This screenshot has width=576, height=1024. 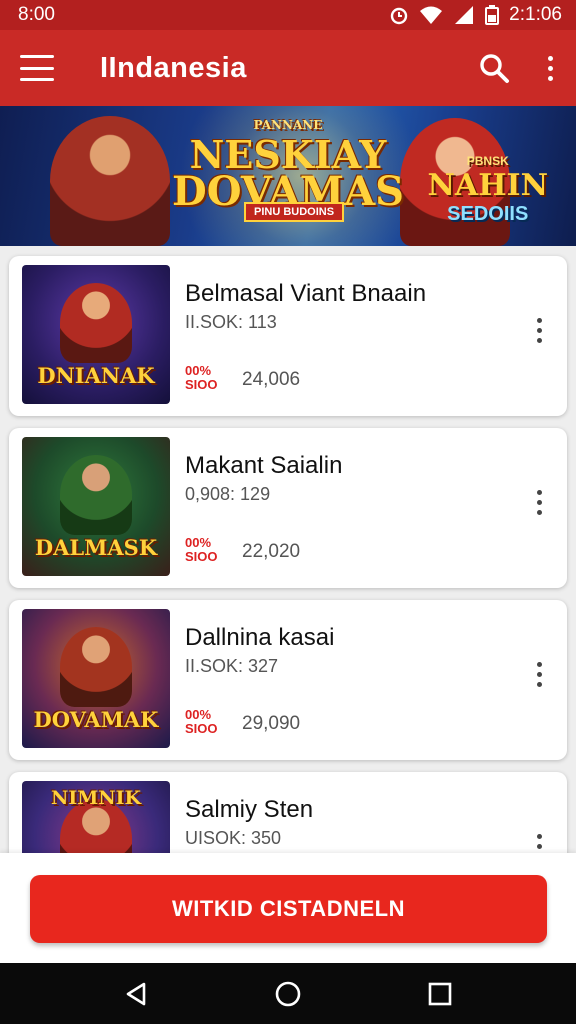 I want to click on signal-icon, so click(x=464, y=15).